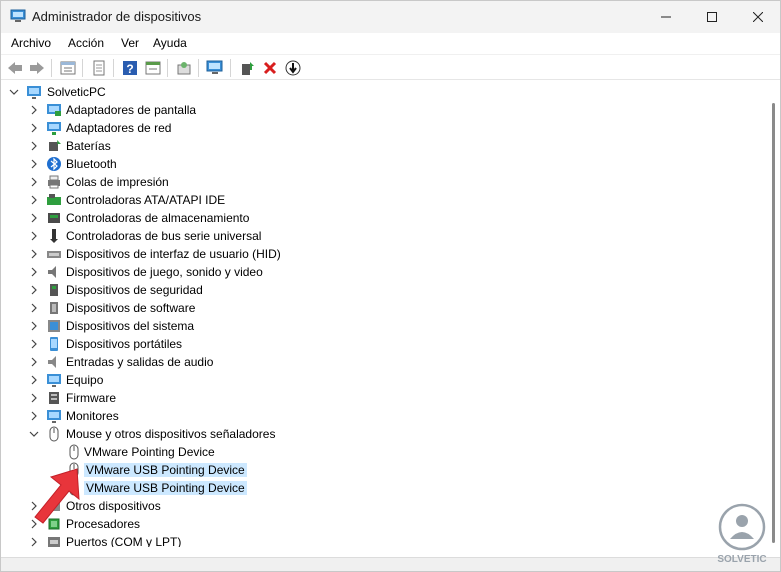  I want to click on tree-category: Adaptadores de red, so click(384, 128).